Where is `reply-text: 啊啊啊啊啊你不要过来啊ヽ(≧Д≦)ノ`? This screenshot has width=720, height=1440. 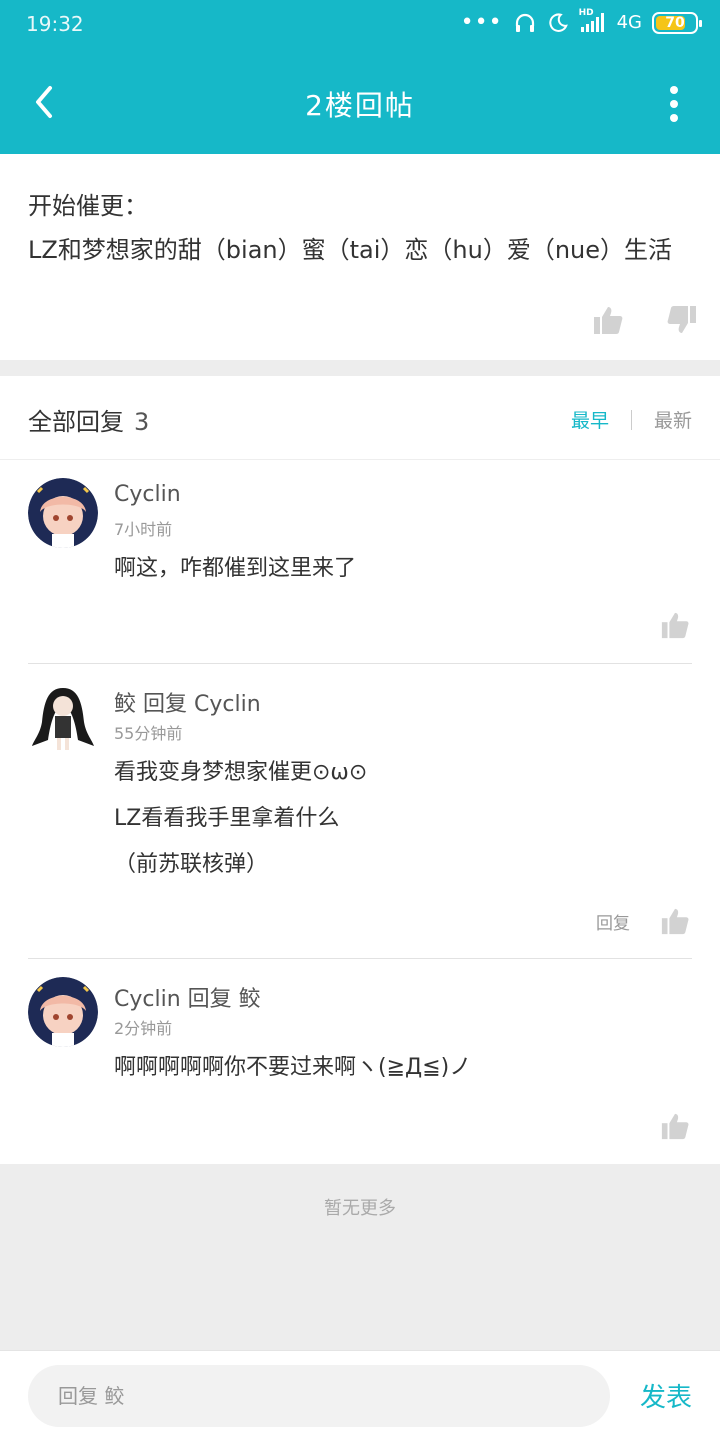
reply-text: 啊啊啊啊啊你不要过来啊ヽ(≧Д≦)ノ is located at coordinates (293, 1067).